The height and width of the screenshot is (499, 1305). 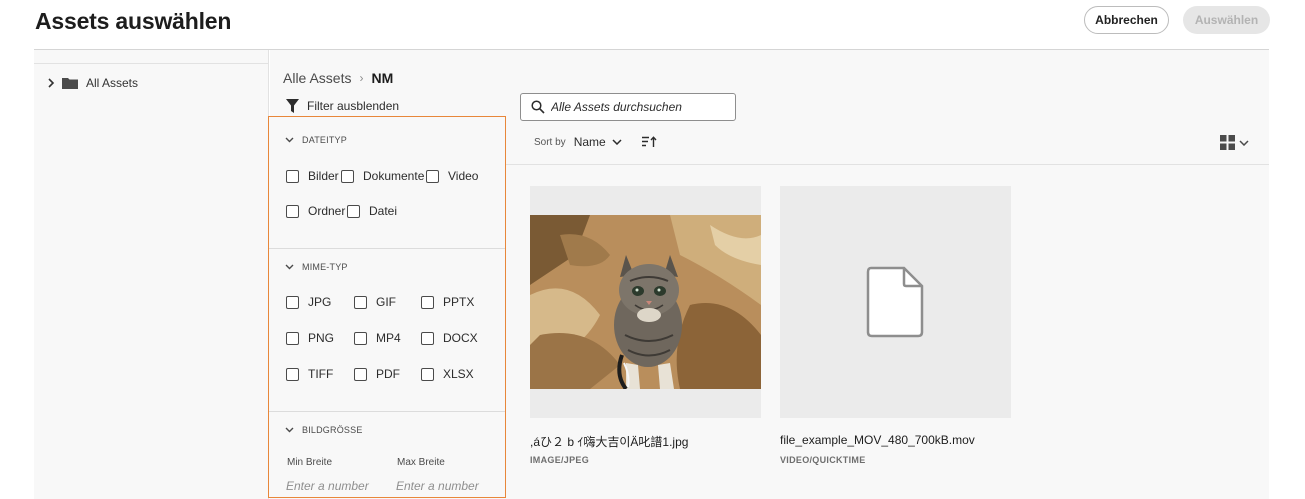 I want to click on filter-toggle-button: Filter ausblenden, so click(x=342, y=106).